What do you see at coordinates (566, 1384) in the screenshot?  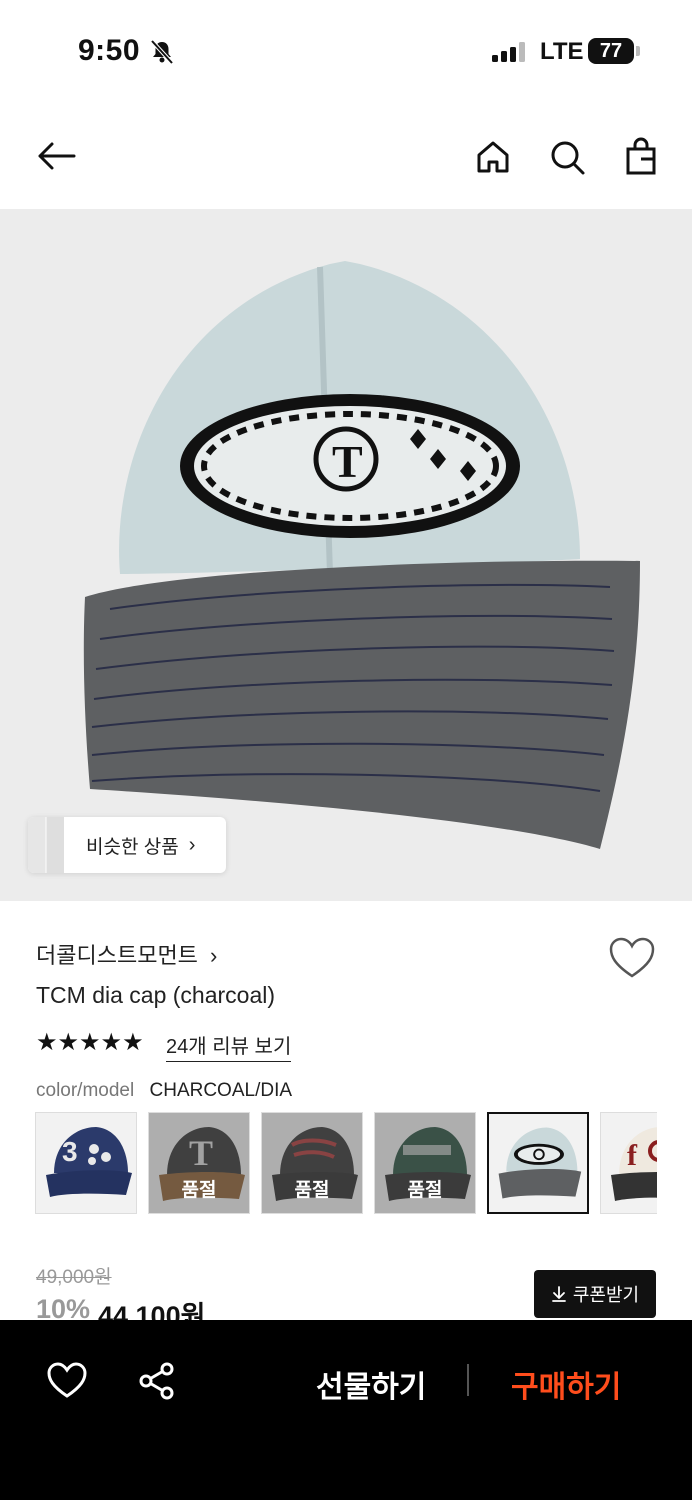 I see `buy-button: 구매하기` at bounding box center [566, 1384].